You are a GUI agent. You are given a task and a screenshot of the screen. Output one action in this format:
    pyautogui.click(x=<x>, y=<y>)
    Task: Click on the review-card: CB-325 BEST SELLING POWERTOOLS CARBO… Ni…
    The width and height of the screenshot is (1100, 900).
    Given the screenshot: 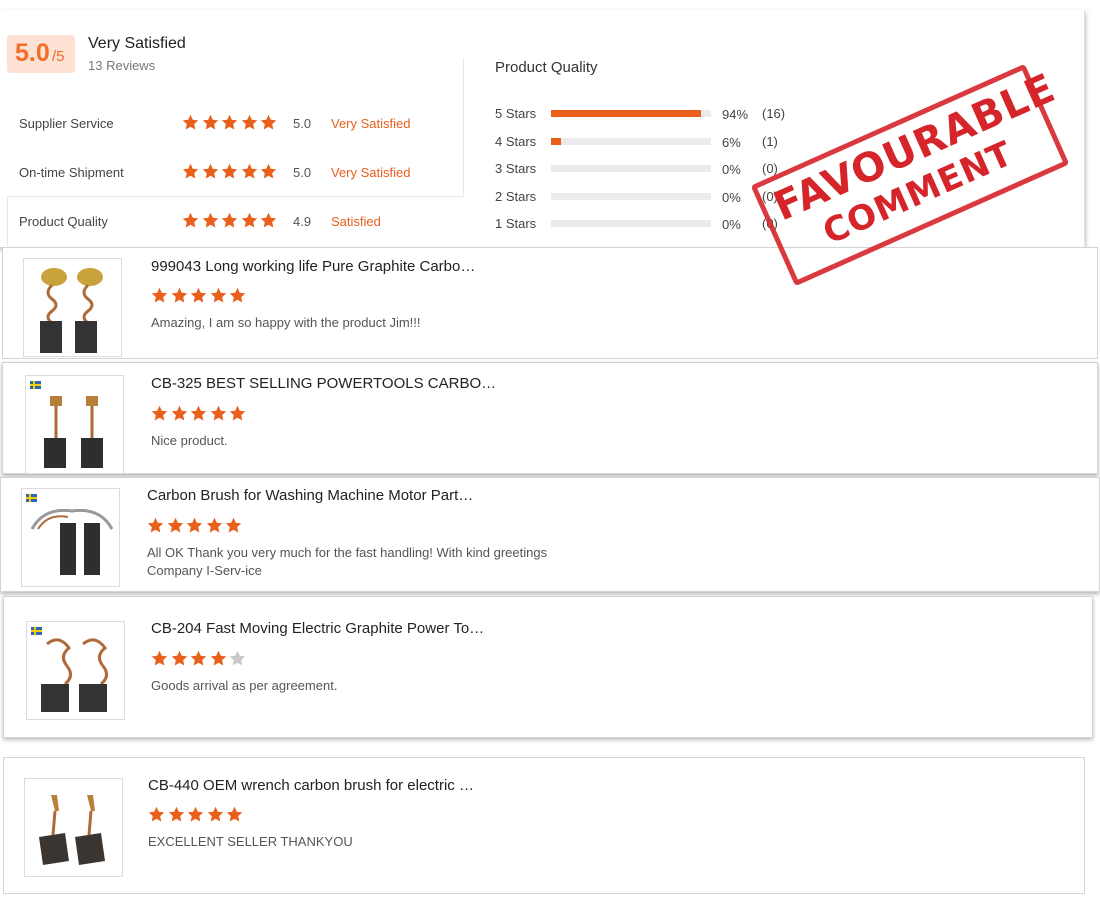 What is the action you would take?
    pyautogui.click(x=550, y=418)
    